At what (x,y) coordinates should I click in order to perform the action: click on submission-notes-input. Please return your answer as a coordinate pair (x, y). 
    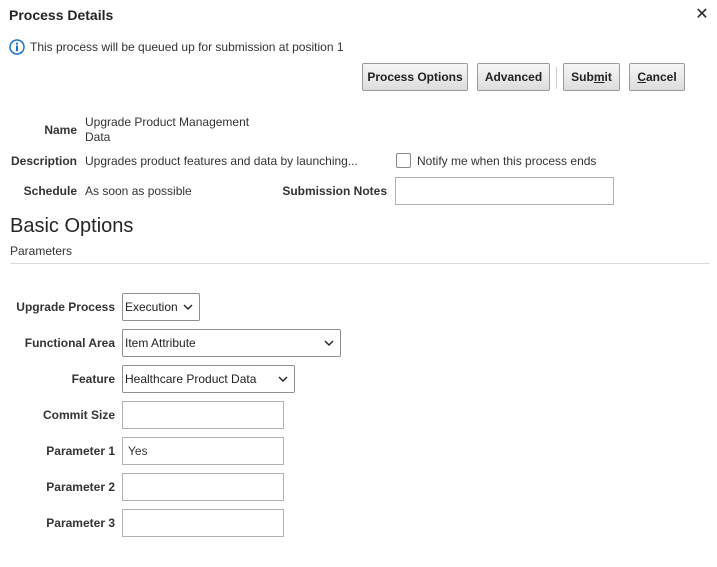
    Looking at the image, I should click on (504, 191).